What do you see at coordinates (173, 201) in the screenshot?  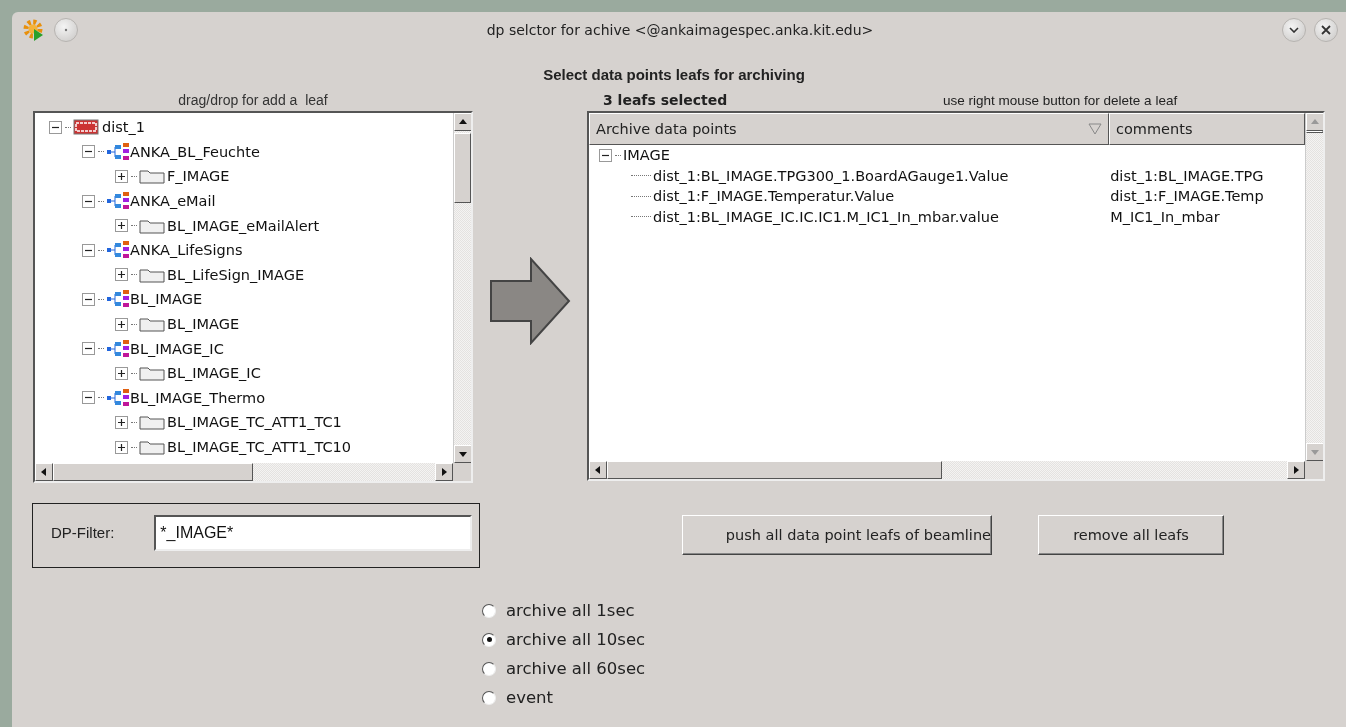 I see `tree-item: ANKA_eMail` at bounding box center [173, 201].